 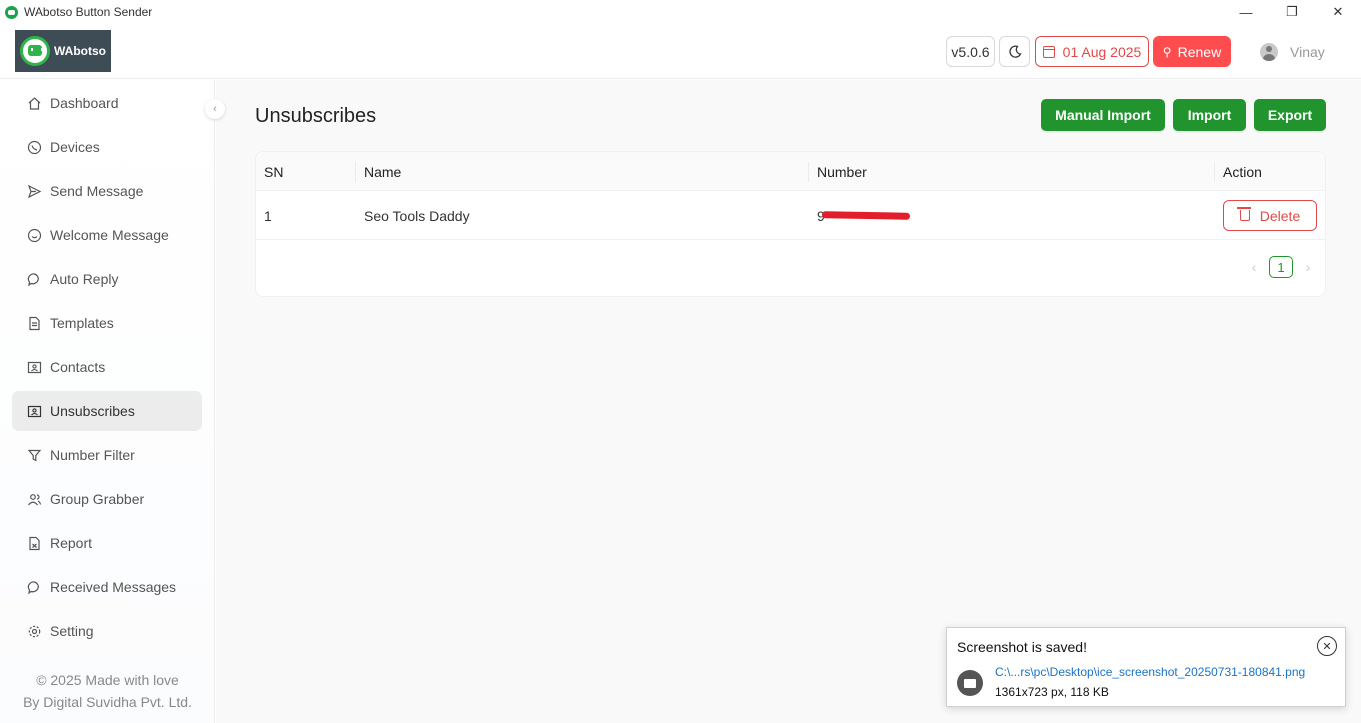 I want to click on next-page-icon: ›, so click(x=1308, y=267).